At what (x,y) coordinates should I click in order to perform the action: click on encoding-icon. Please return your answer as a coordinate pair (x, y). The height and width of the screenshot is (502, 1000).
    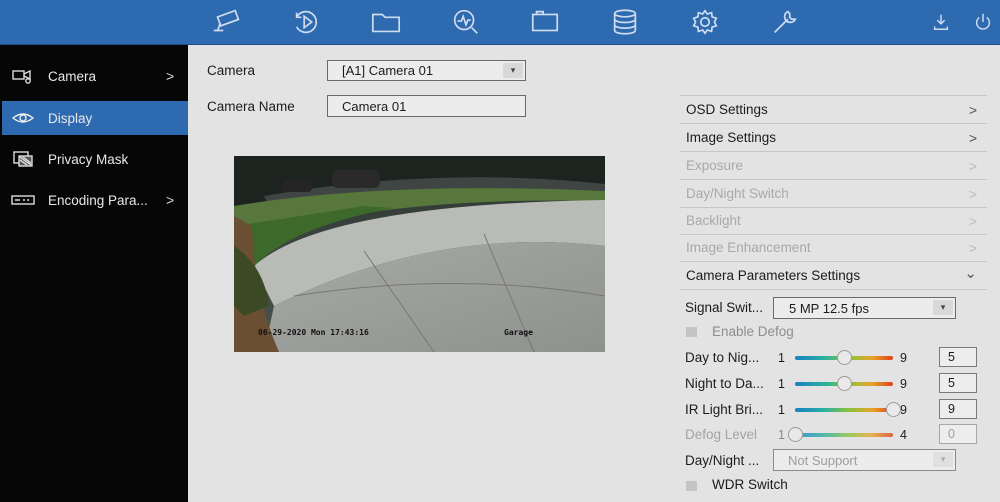
    Looking at the image, I should click on (23, 200).